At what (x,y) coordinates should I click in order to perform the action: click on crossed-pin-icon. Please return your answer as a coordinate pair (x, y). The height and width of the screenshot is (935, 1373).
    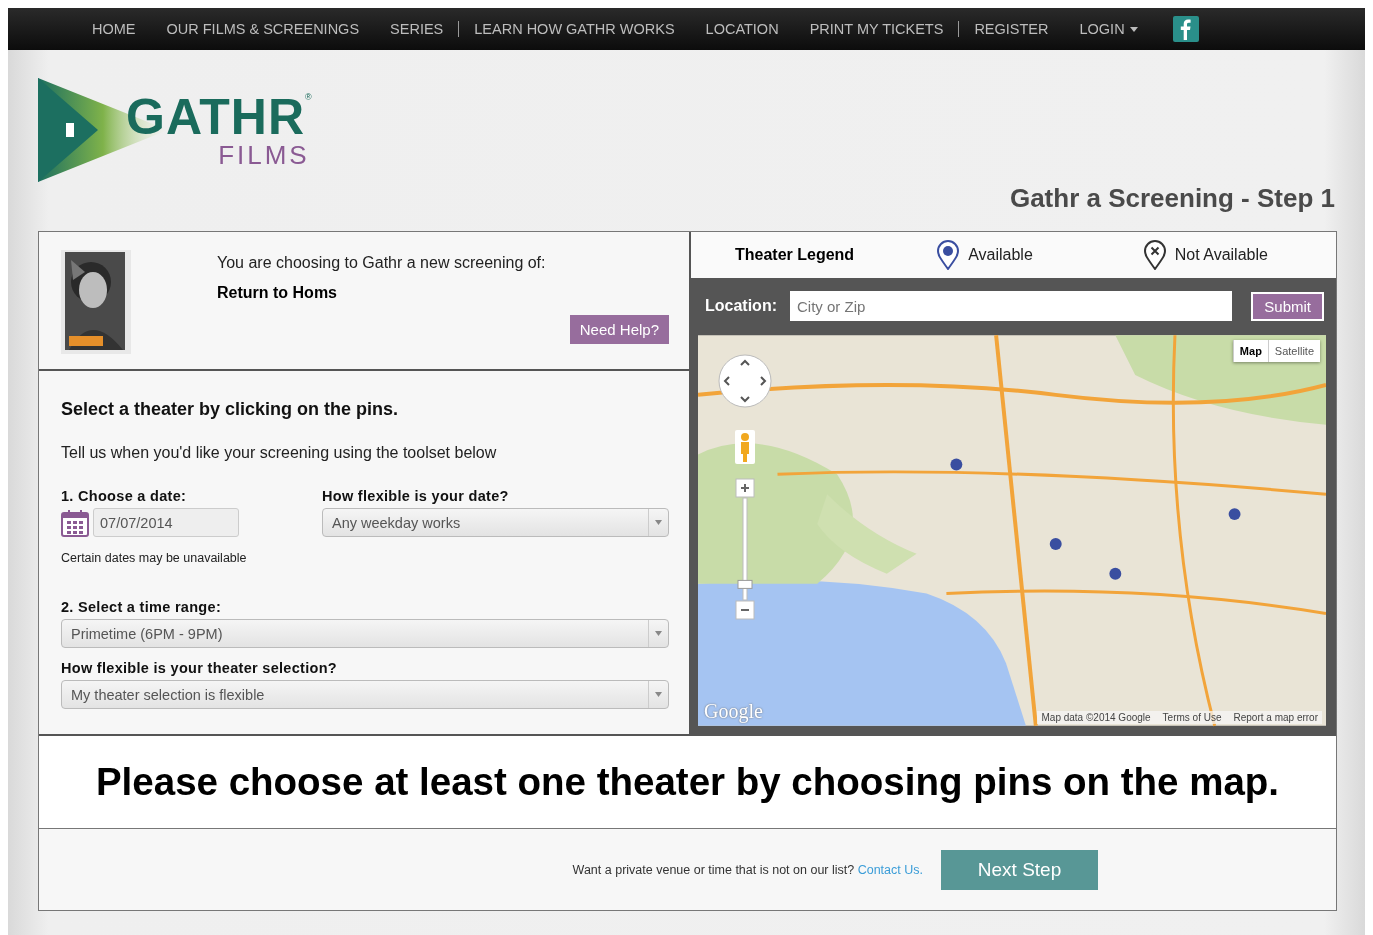
    Looking at the image, I should click on (1154, 255).